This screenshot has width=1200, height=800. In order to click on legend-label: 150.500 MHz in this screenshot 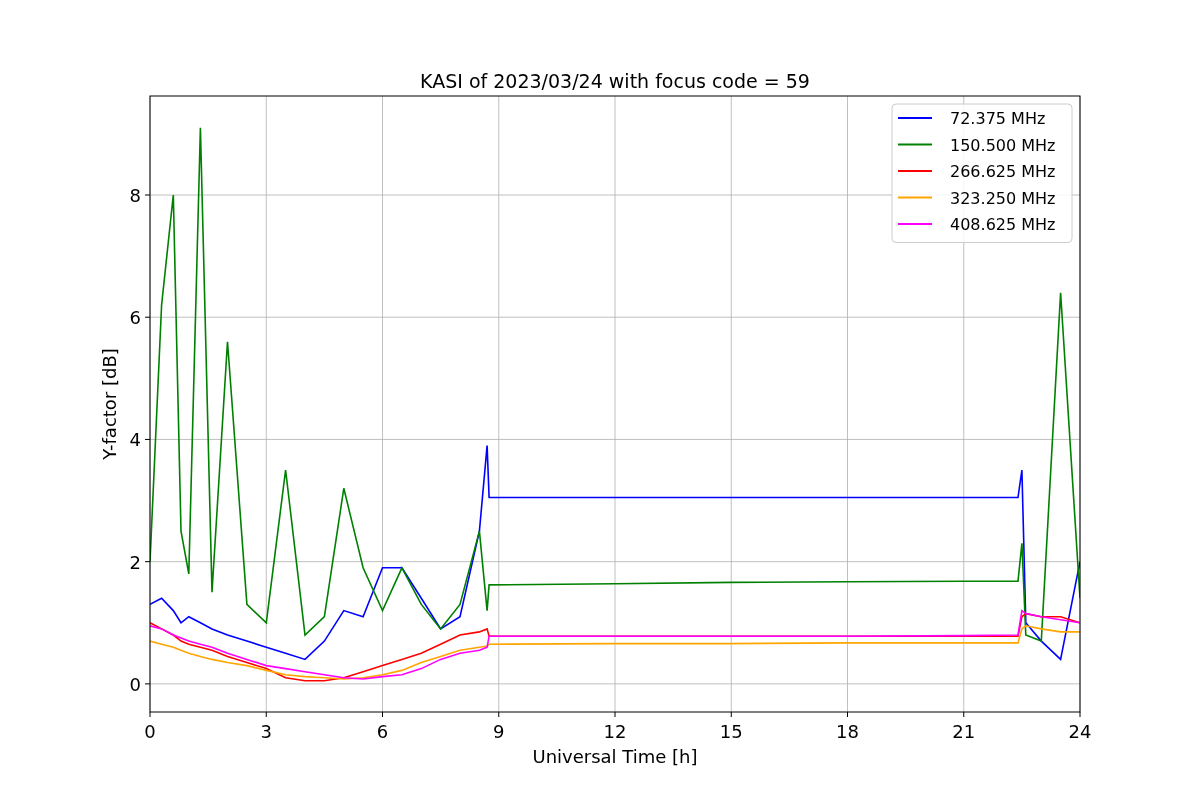, I will do `click(1003, 145)`.